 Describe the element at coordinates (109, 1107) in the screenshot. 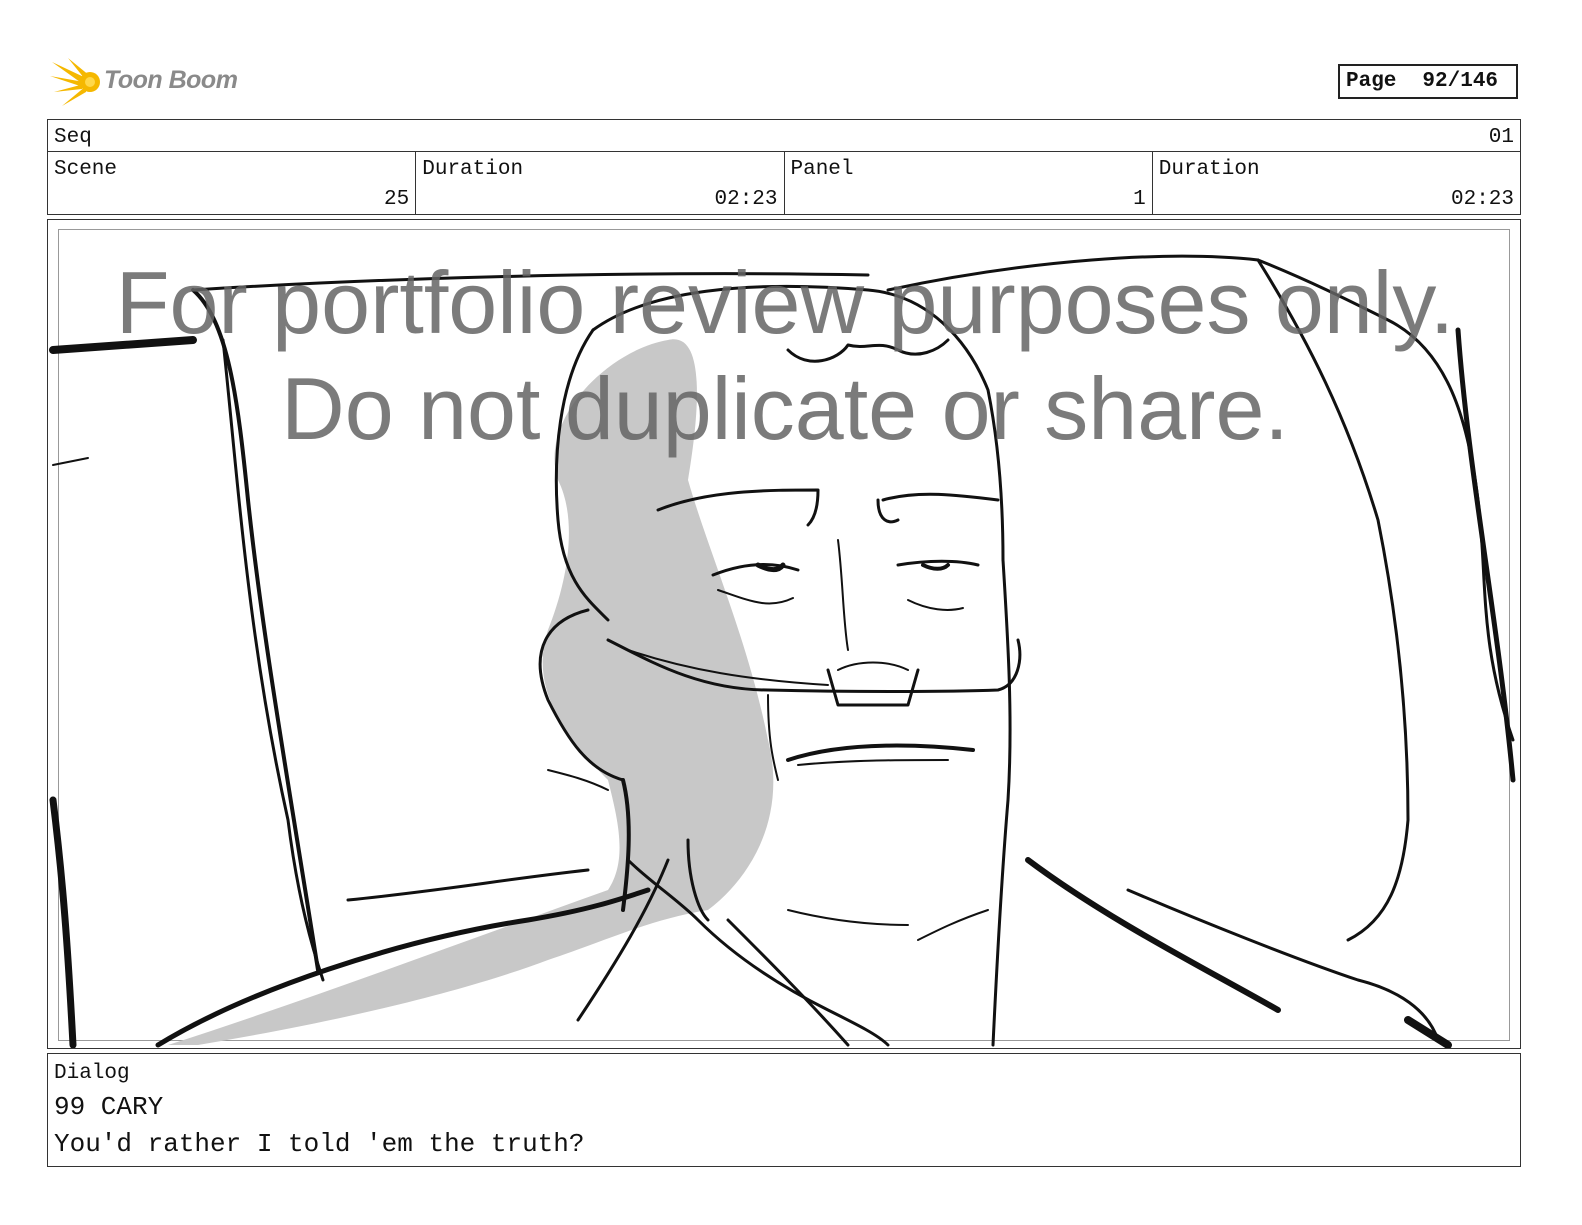

I see `dialog-speaker: 99 CARY` at that location.